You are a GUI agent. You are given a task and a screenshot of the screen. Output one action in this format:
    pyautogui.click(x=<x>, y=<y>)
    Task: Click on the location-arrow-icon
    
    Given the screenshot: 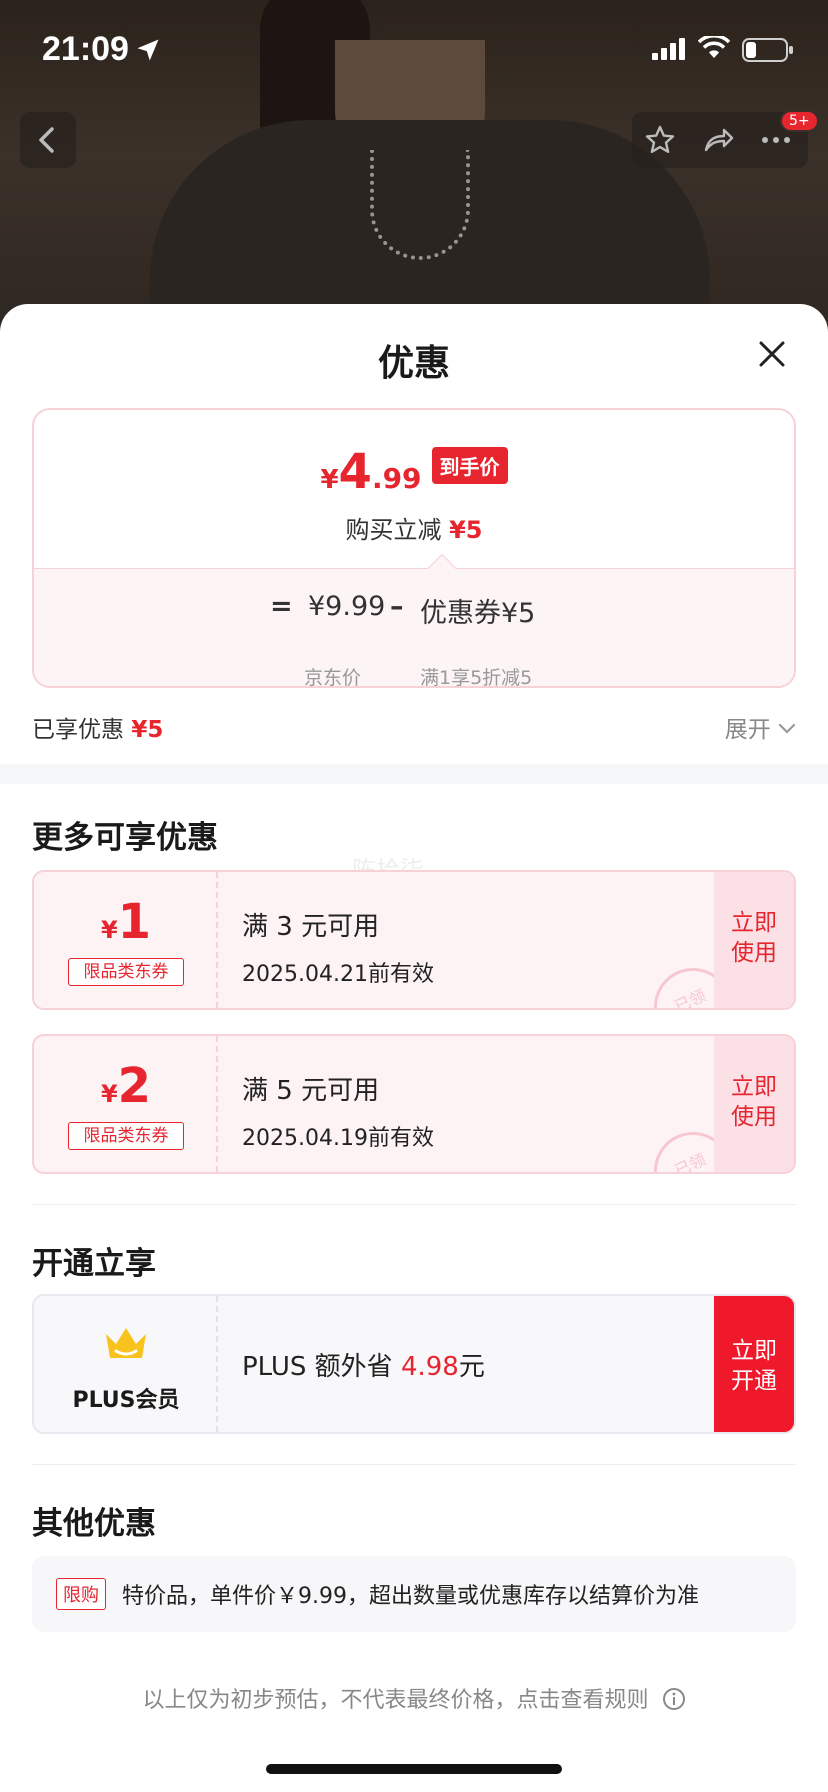 What is the action you would take?
    pyautogui.click(x=148, y=50)
    